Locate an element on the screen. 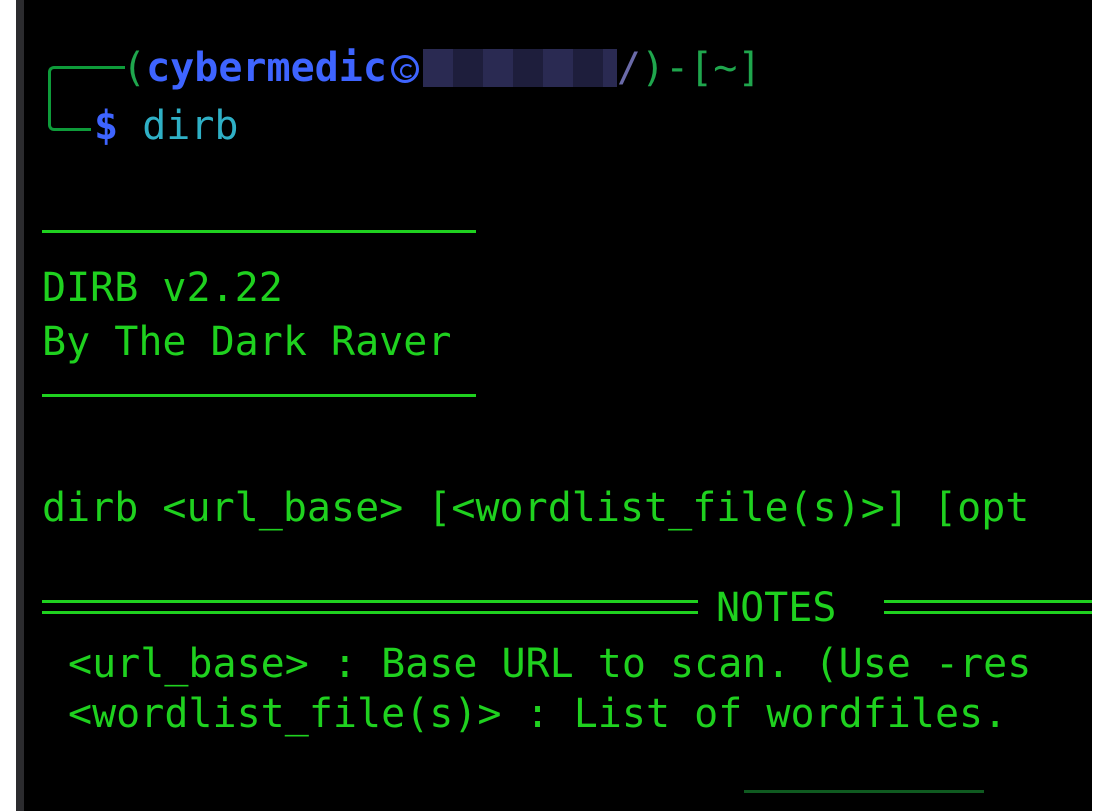 This screenshot has height=811, width=1112. cut-off-next-line is located at coordinates (864, 791).